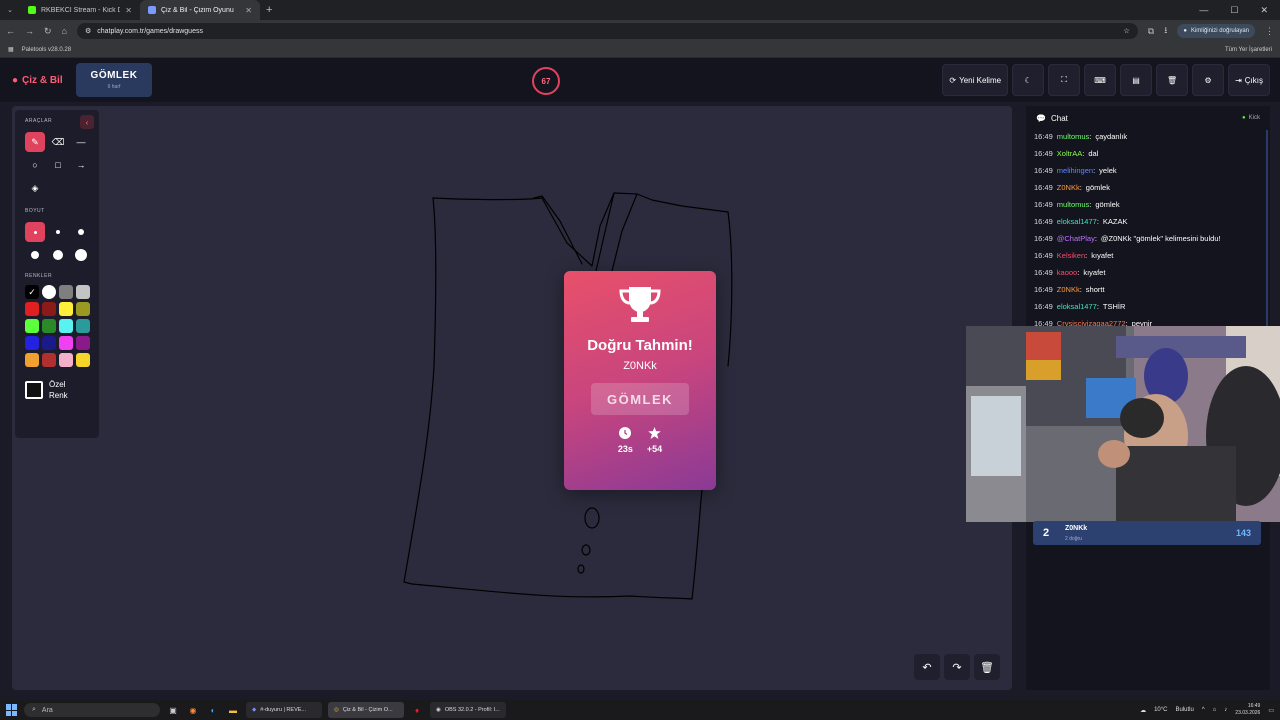  I want to click on site-info-icon: ⚙, so click(88, 31).